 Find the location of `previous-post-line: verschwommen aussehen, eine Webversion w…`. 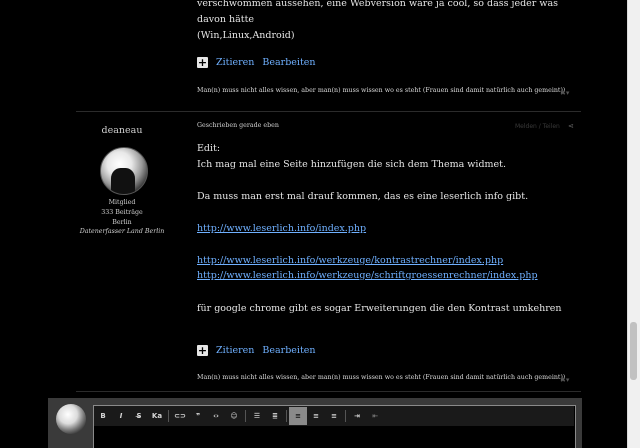

previous-post-line: verschwommen aussehen, eine Webversion w… is located at coordinates (378, 12).